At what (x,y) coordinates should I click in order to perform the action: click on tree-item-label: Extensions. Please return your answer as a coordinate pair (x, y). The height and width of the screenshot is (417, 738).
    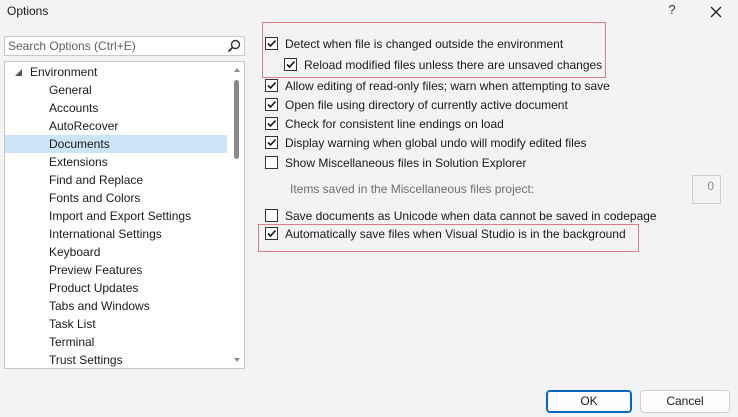
    Looking at the image, I should click on (78, 162).